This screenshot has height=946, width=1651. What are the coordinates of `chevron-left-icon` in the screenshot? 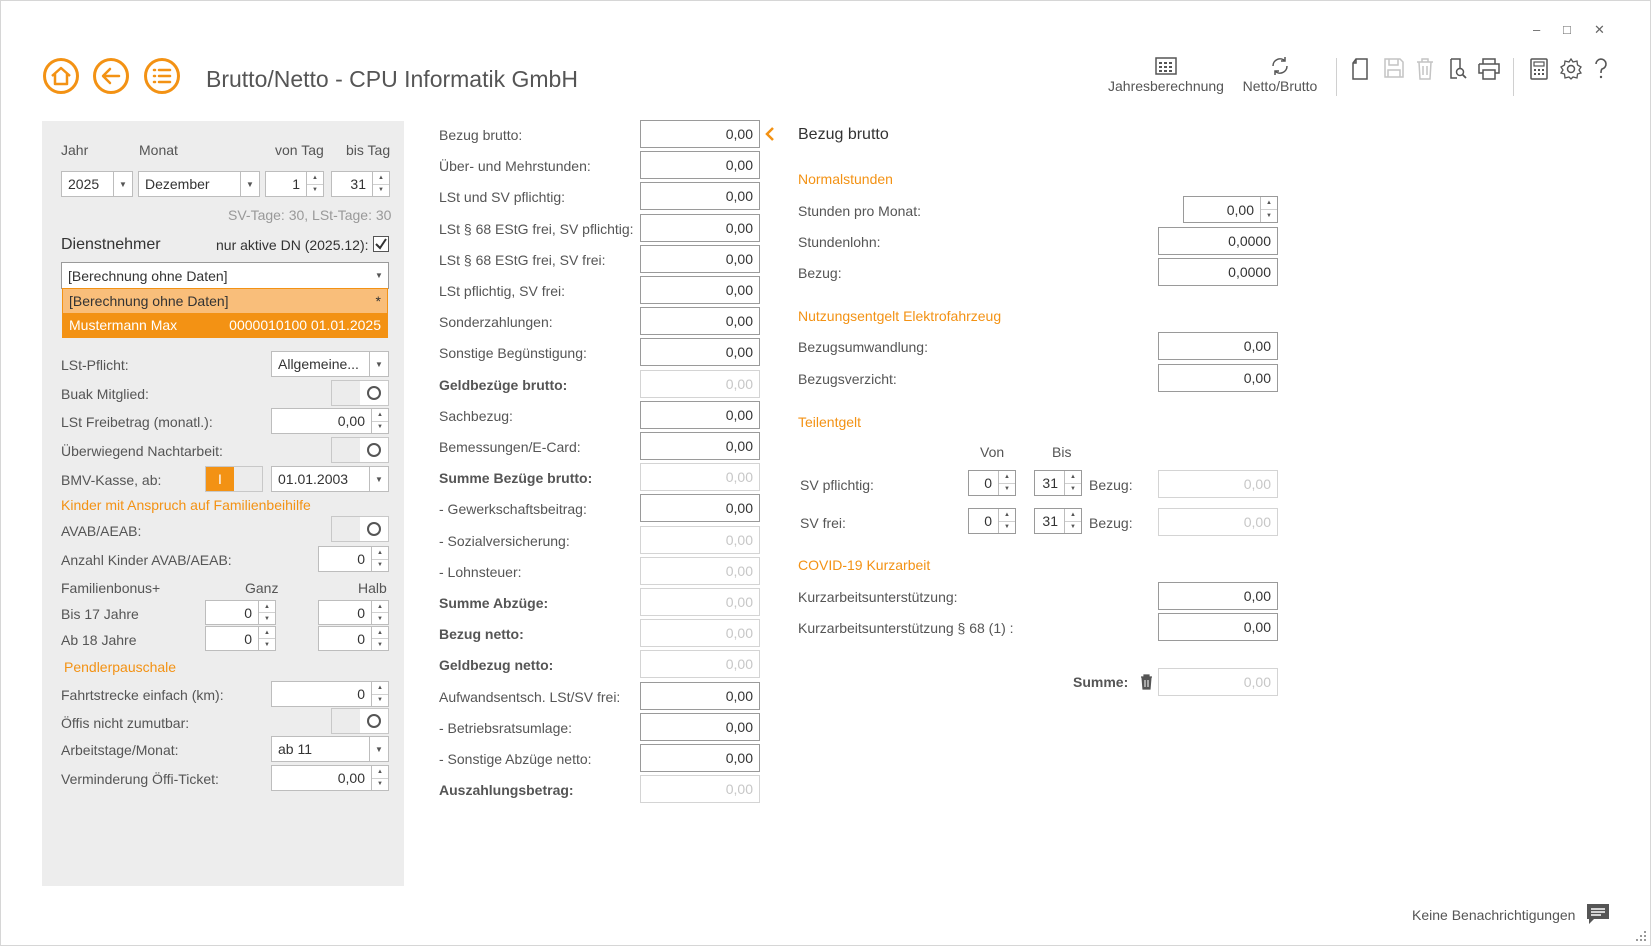 It's located at (770, 134).